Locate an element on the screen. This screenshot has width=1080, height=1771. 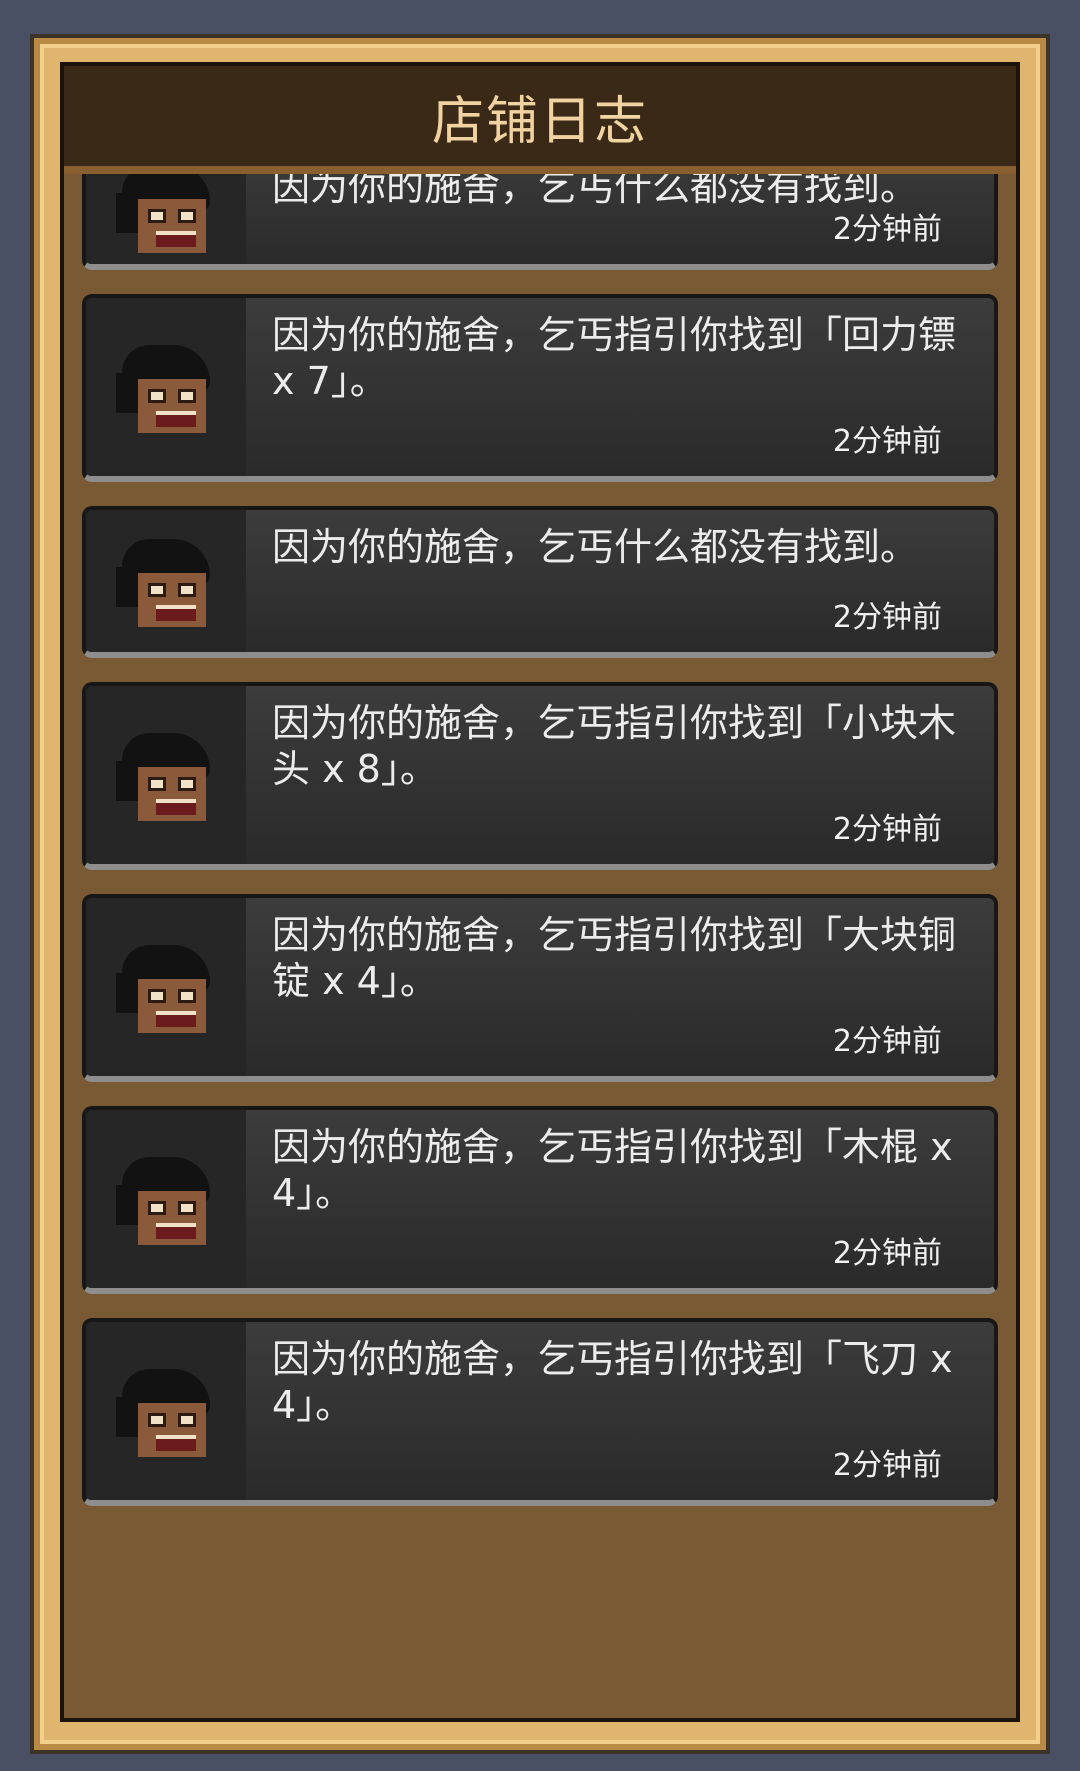
log-entry: 因为你的施舍，乞丐指引你找到「飞刀 x 4」。 2分钟前 is located at coordinates (540, 1412).